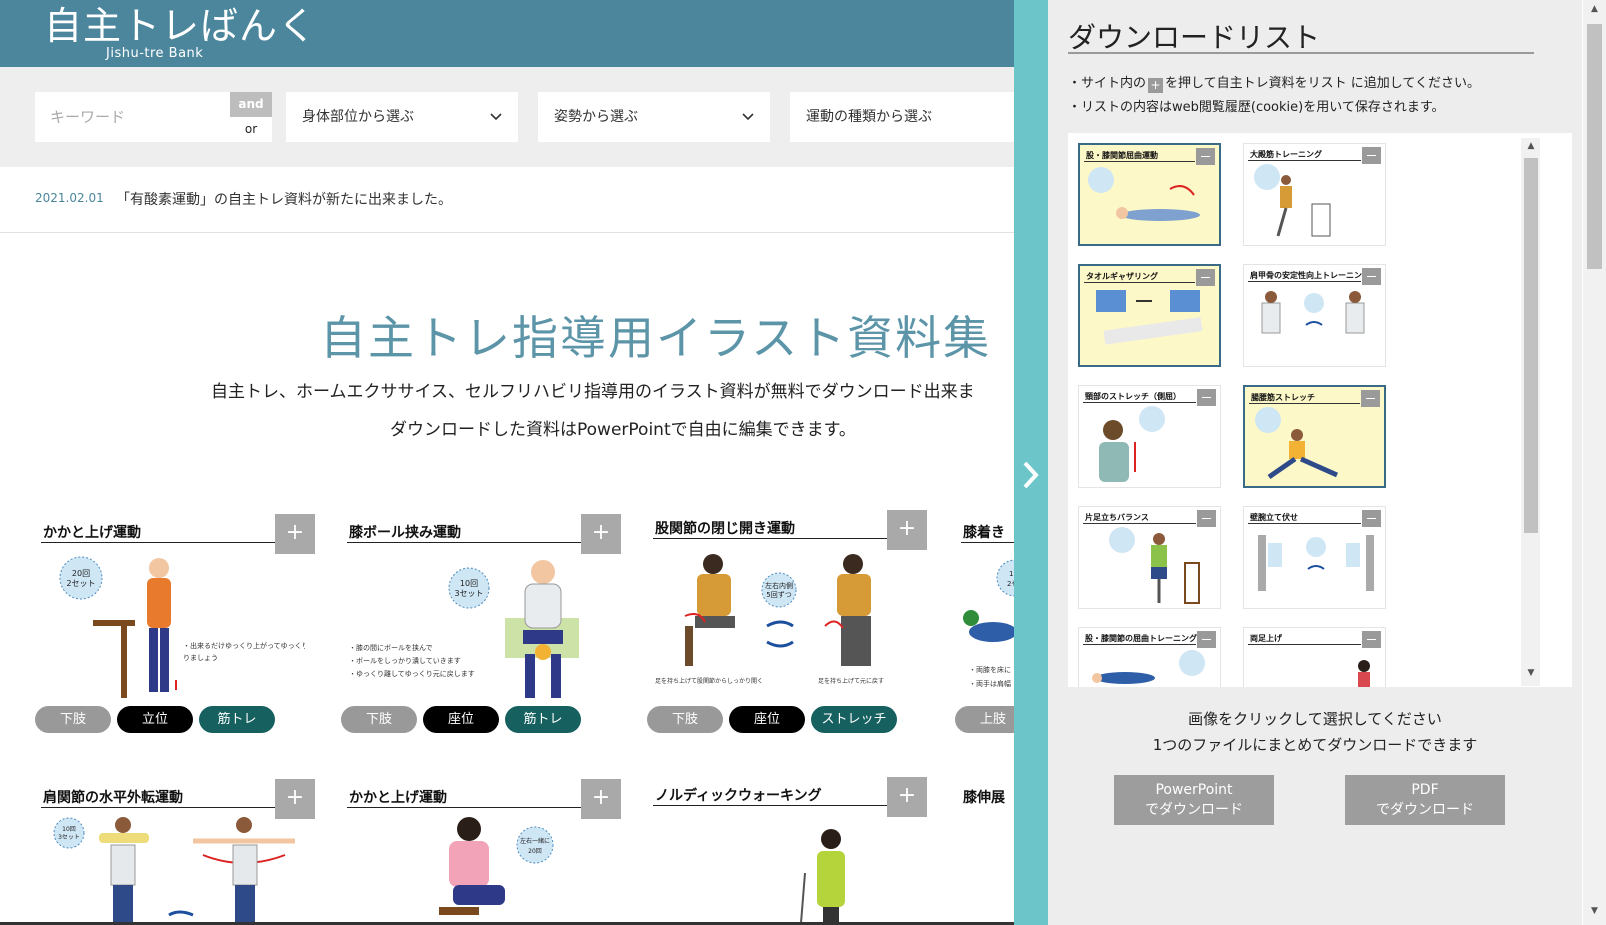 The height and width of the screenshot is (925, 1606). I want to click on exercise-card: 肩関節の水平外転運動 + 10回 3セット, so click(175, 852).